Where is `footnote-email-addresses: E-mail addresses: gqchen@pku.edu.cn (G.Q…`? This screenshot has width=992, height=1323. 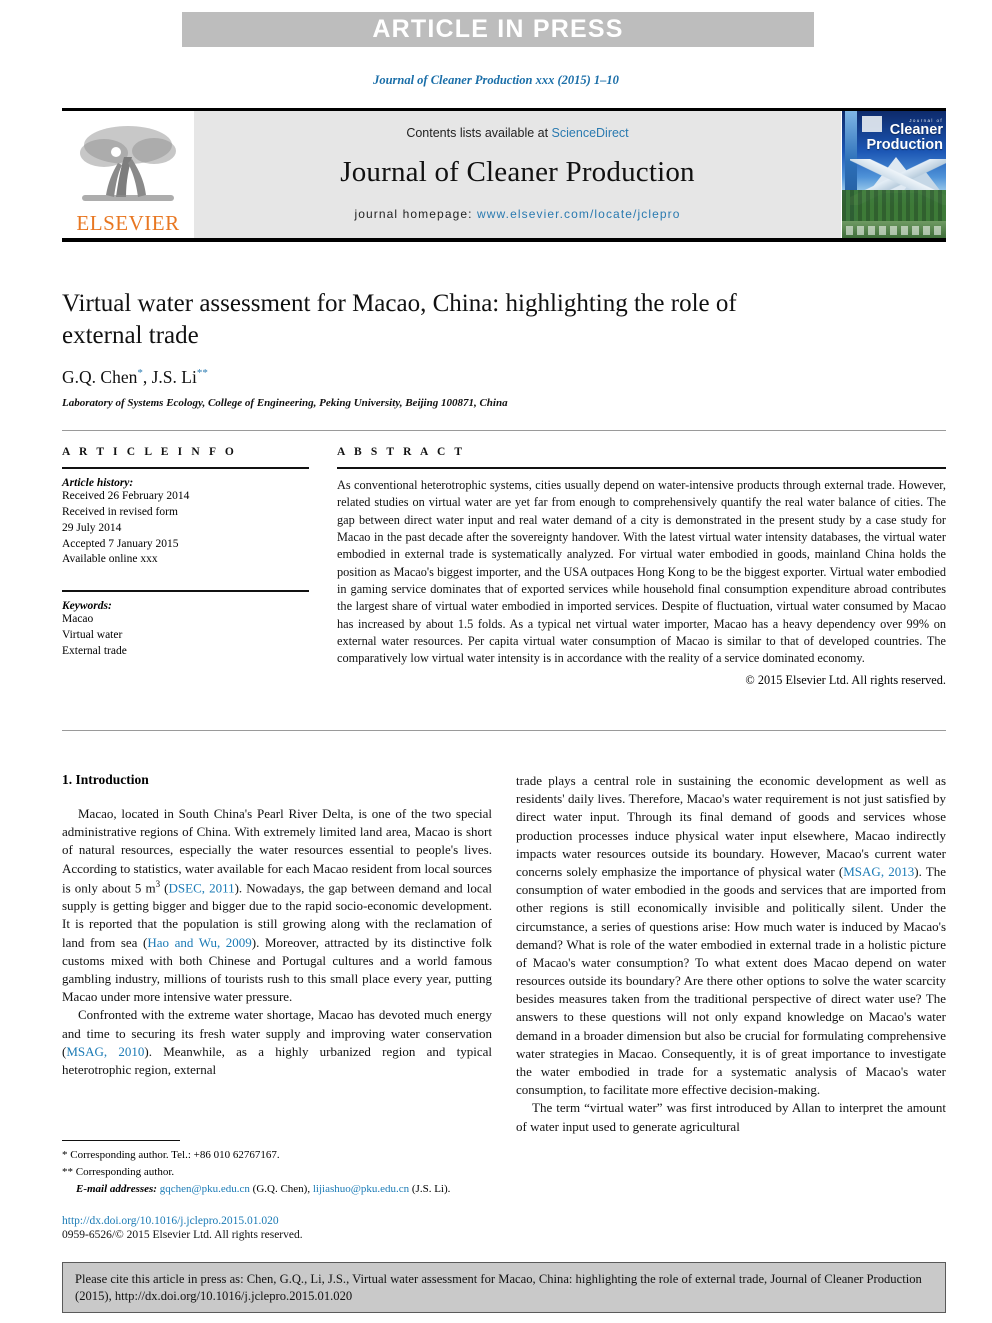 footnote-email-addresses: E-mail addresses: gqchen@pku.edu.cn (G.Q… is located at coordinates (277, 1190).